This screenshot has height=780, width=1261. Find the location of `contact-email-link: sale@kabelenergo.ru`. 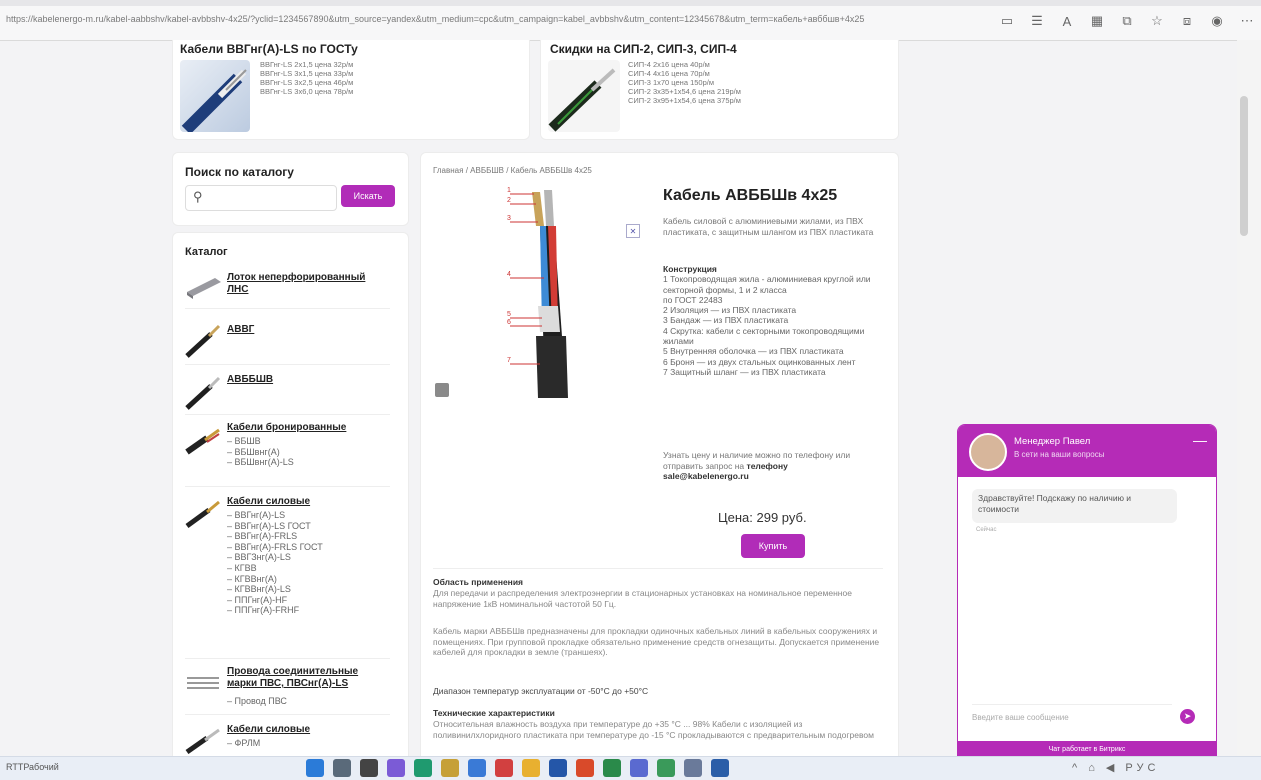

contact-email-link: sale@kabelenergo.ru is located at coordinates (706, 476).